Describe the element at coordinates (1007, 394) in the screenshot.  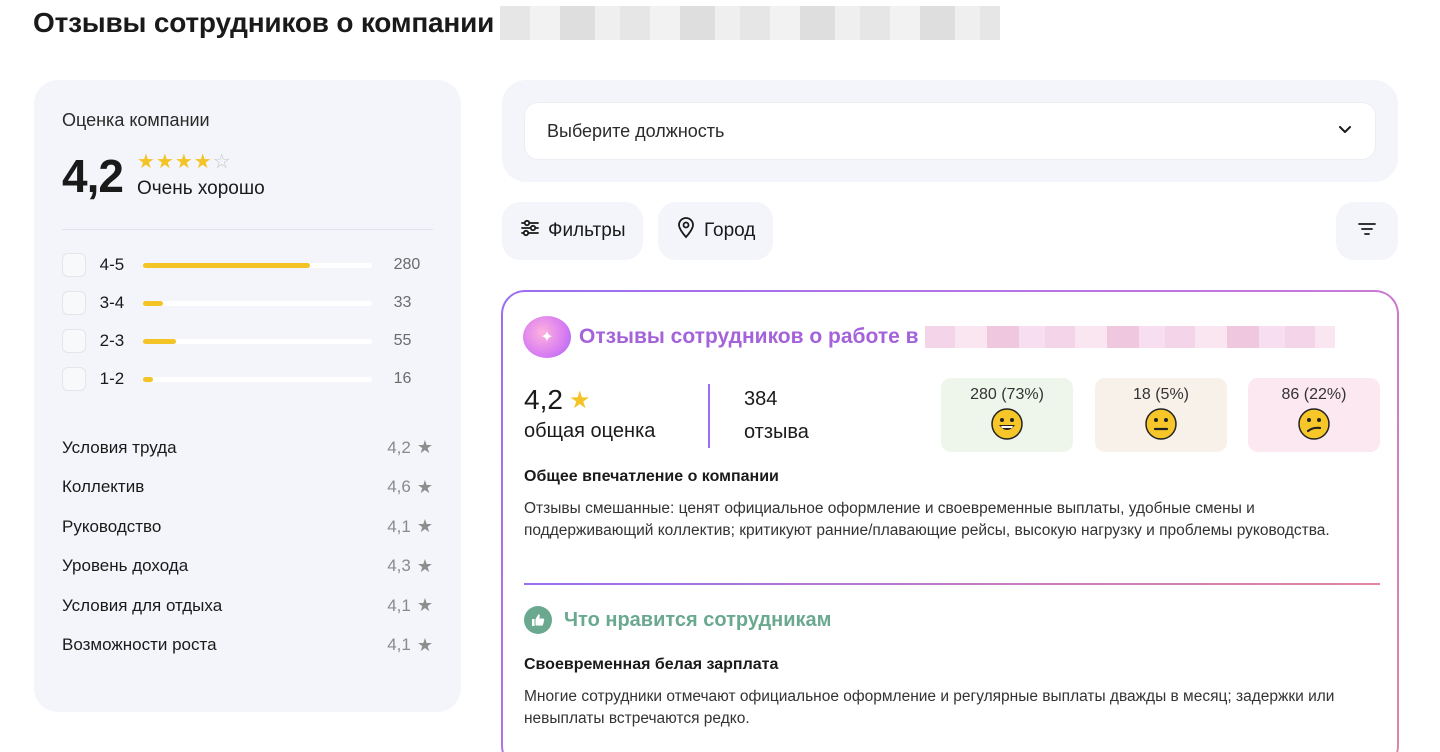
I see `mood-positive-text: 280 (73%)` at that location.